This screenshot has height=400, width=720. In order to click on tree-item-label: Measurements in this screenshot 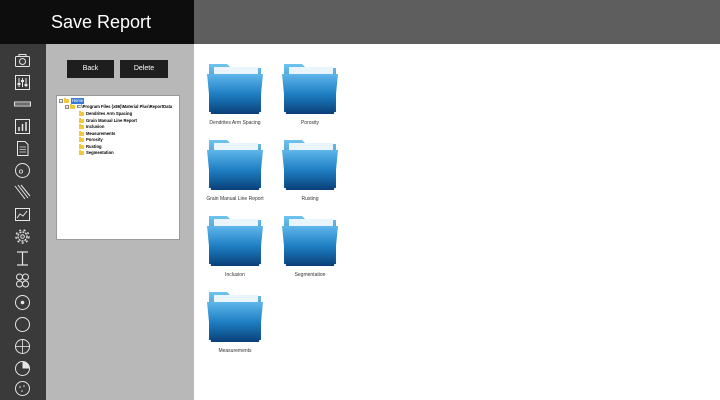, I will do `click(101, 133)`.